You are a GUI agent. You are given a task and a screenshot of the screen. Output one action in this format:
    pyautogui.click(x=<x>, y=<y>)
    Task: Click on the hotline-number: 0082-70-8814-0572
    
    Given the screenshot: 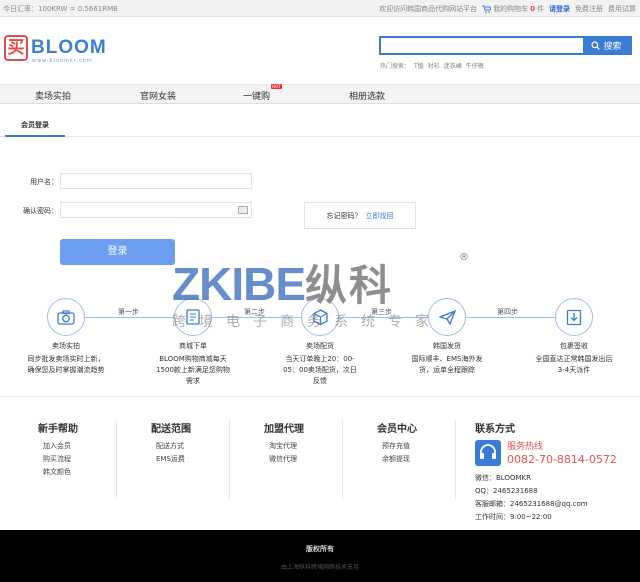 What is the action you would take?
    pyautogui.click(x=562, y=459)
    